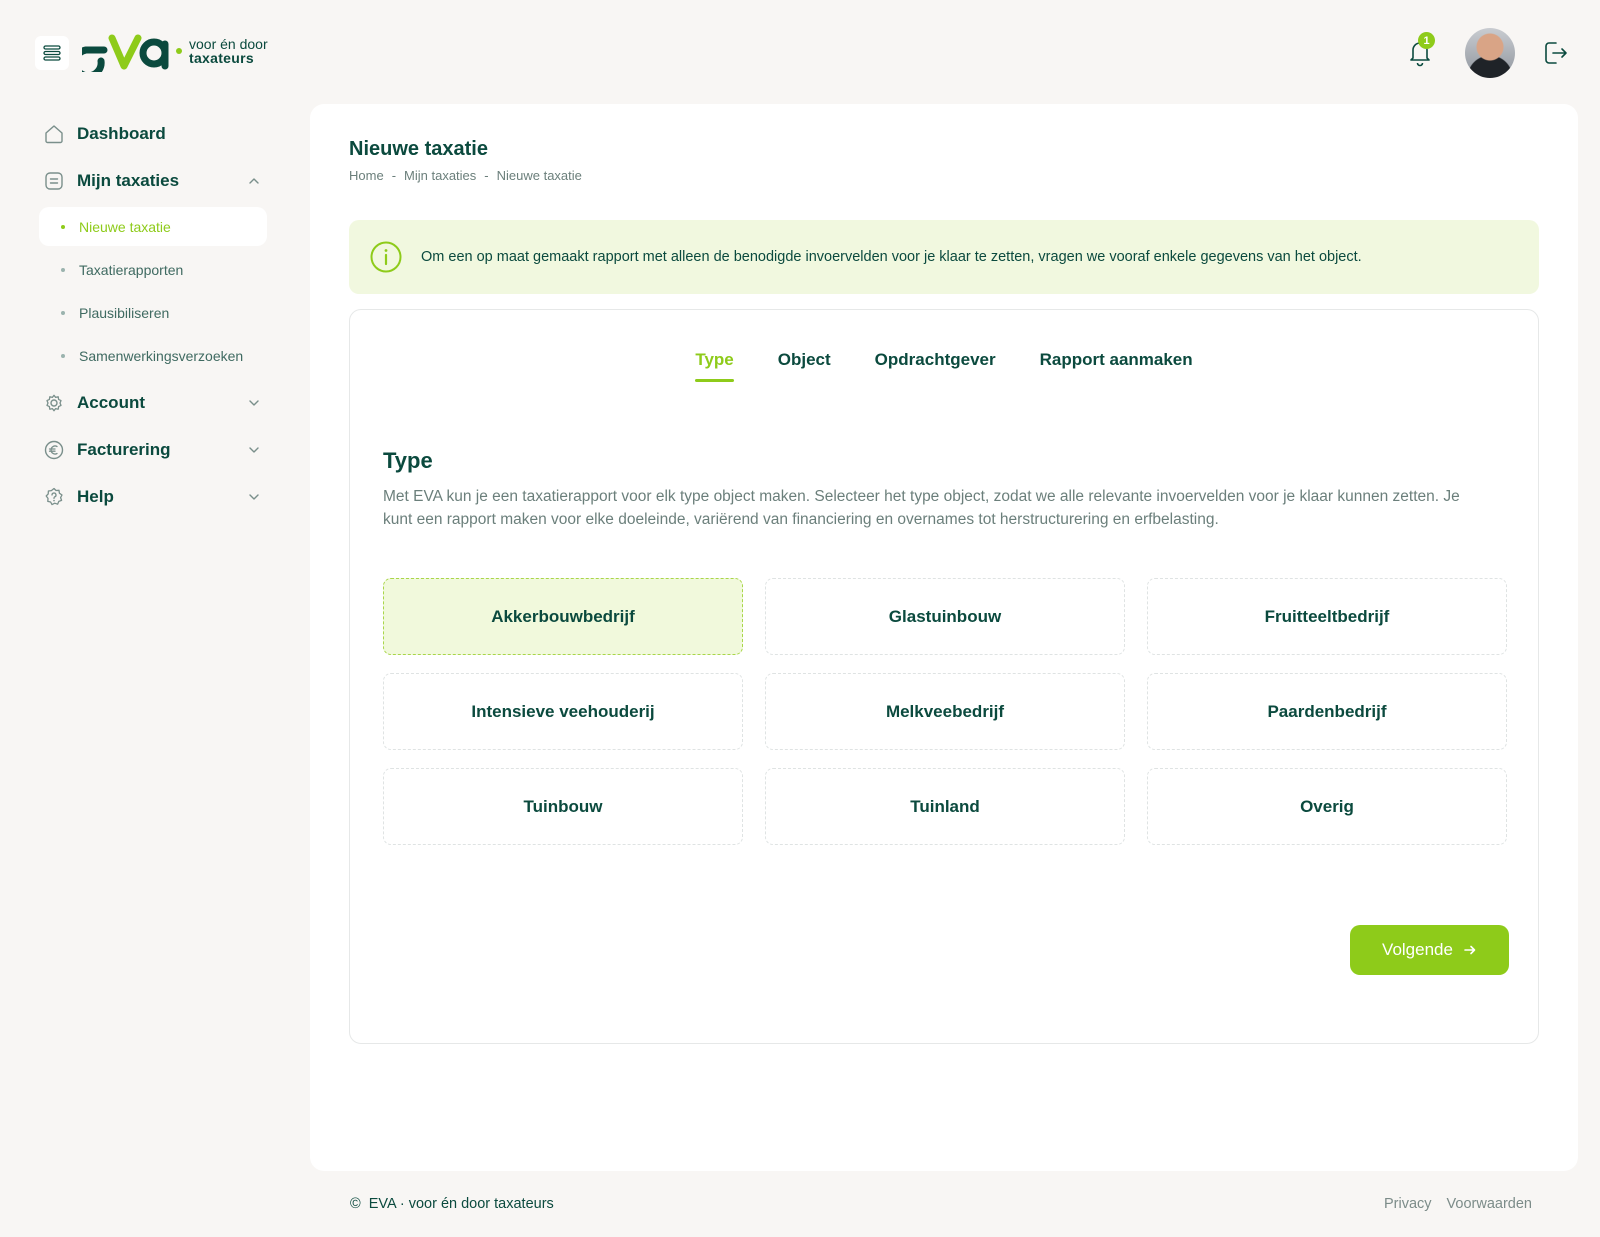  I want to click on section-title: Type, so click(408, 460).